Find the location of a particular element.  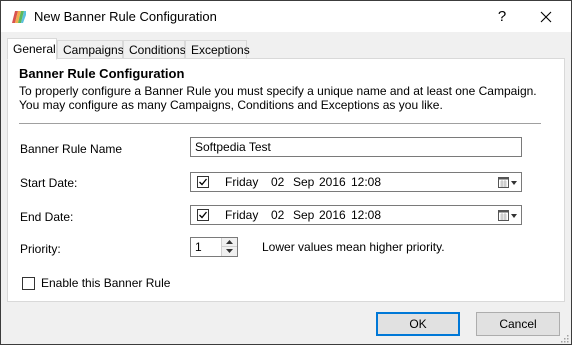

tab-exceptions: Exceptions is located at coordinates (217, 49).